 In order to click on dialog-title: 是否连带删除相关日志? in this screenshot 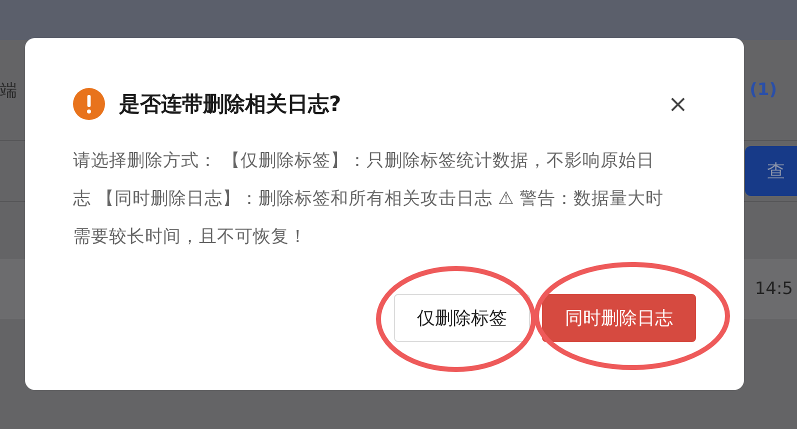, I will do `click(230, 104)`.